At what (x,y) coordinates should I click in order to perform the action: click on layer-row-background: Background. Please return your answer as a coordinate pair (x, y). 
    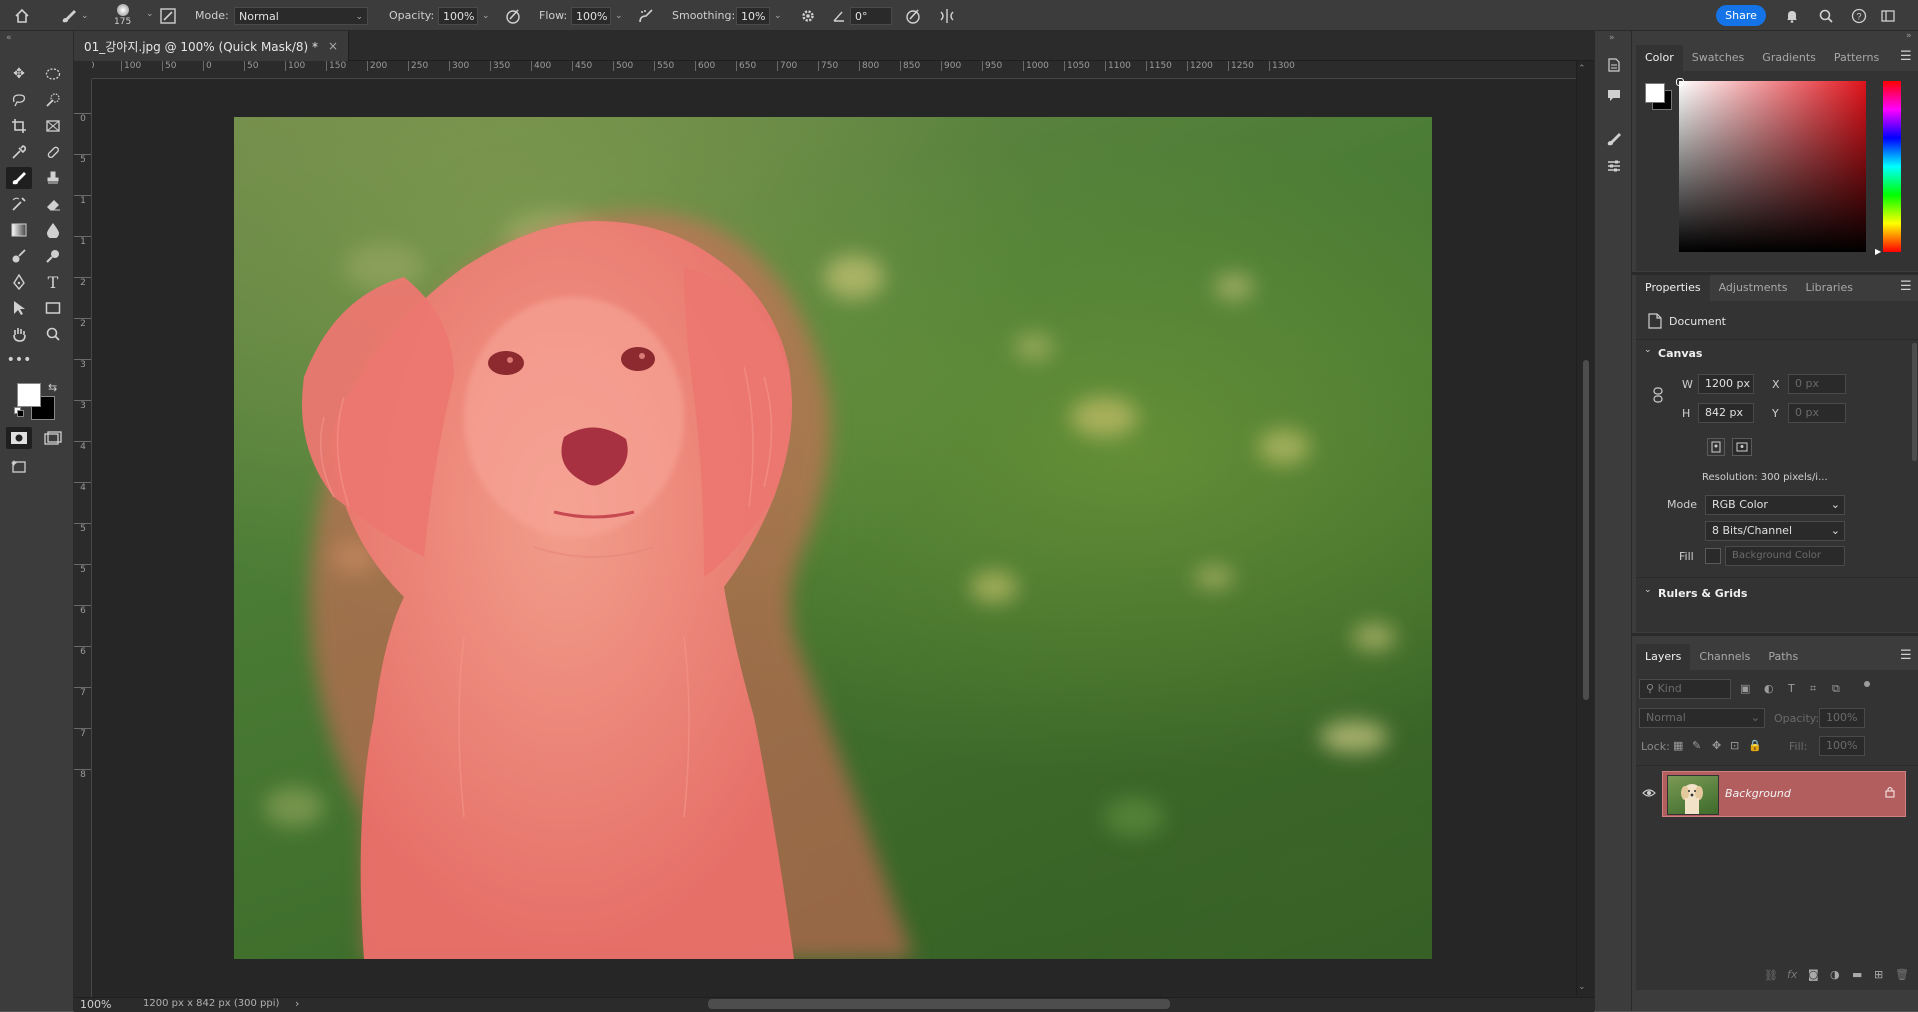
    Looking at the image, I should click on (1784, 794).